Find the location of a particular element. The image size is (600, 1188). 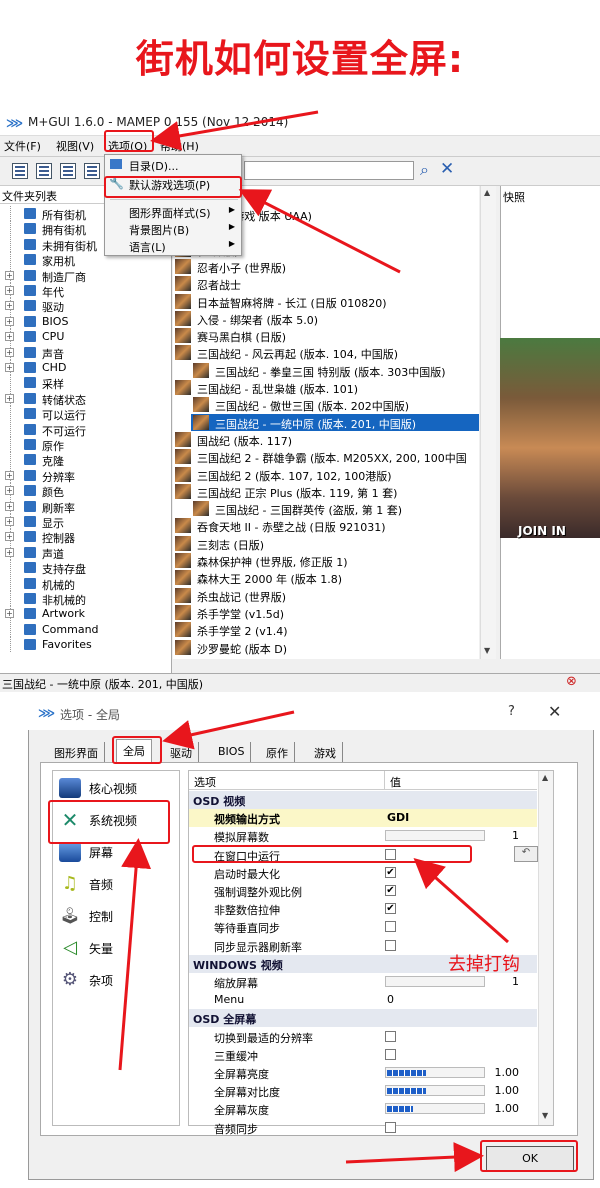

category-misc: ⚙ 杂项 is located at coordinates (114, 980).